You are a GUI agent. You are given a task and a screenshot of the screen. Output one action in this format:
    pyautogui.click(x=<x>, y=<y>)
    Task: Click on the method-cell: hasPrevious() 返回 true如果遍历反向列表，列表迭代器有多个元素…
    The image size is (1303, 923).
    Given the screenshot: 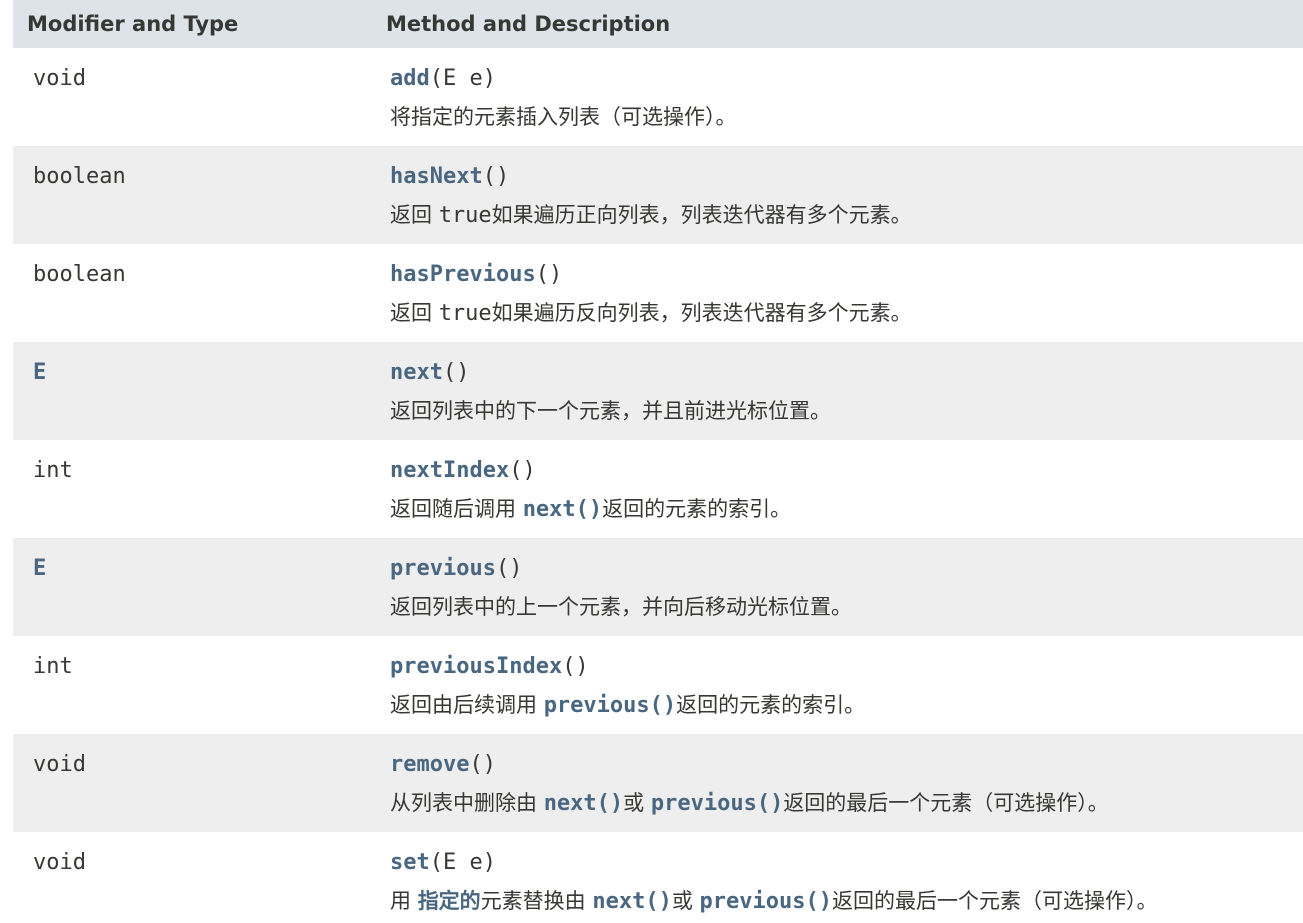 What is the action you would take?
    pyautogui.click(x=844, y=293)
    